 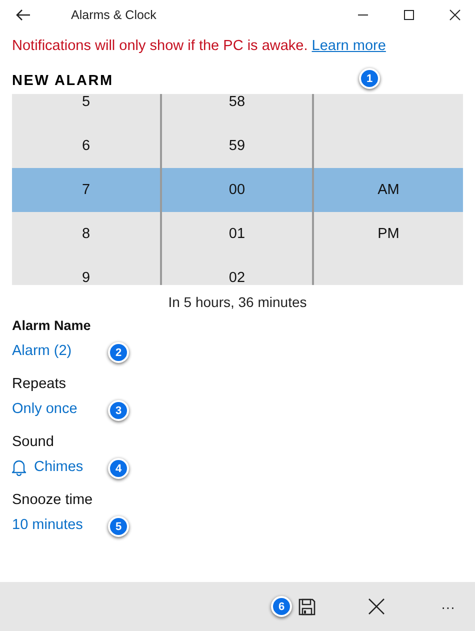 I want to click on annotation-marker: 1, so click(x=369, y=78).